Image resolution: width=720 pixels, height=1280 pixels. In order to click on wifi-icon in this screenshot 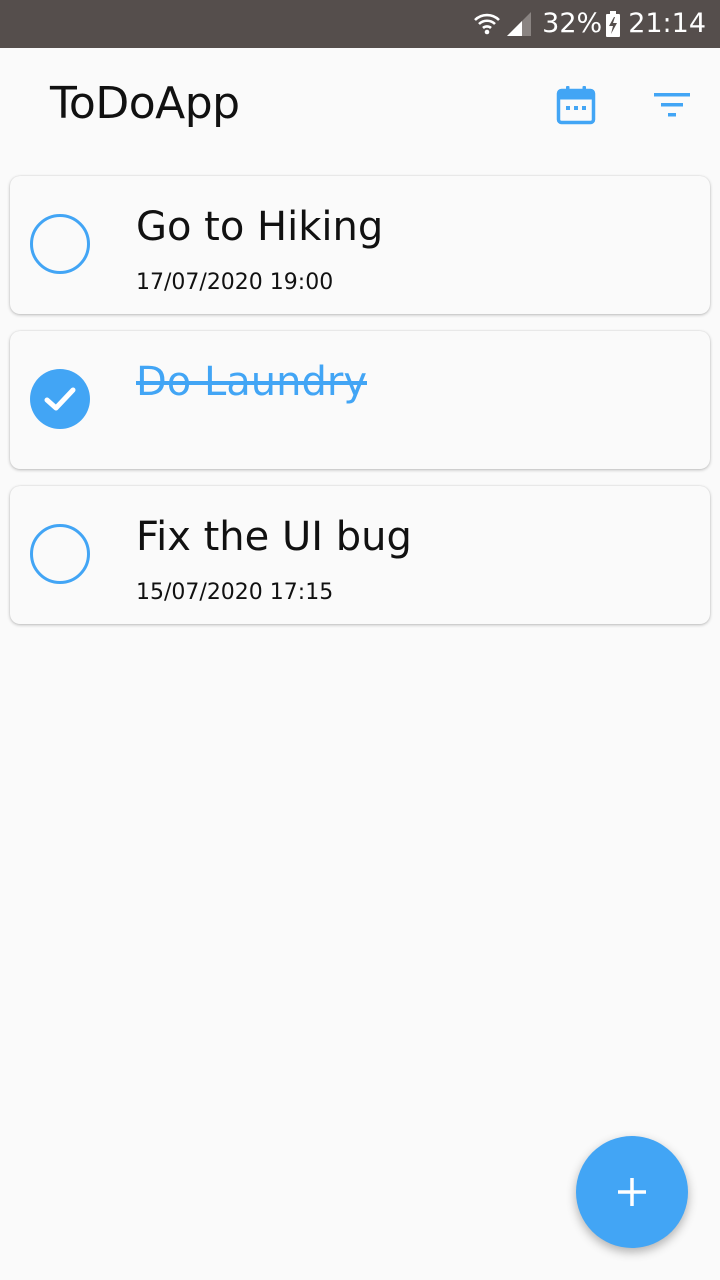, I will do `click(487, 24)`.